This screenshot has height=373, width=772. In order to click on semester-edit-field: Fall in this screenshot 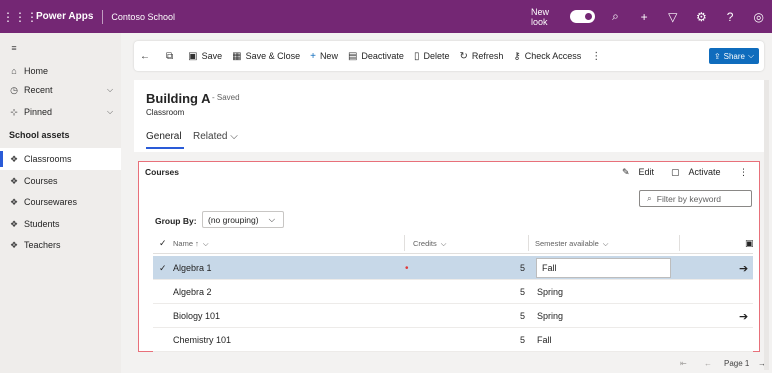, I will do `click(603, 268)`.